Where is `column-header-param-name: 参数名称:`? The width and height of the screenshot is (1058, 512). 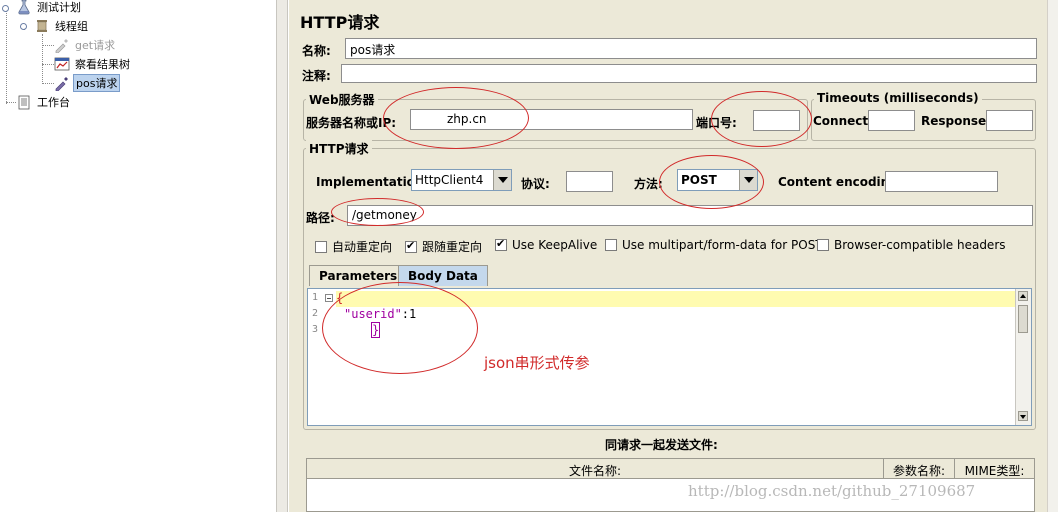
column-header-param-name: 参数名称: is located at coordinates (919, 469).